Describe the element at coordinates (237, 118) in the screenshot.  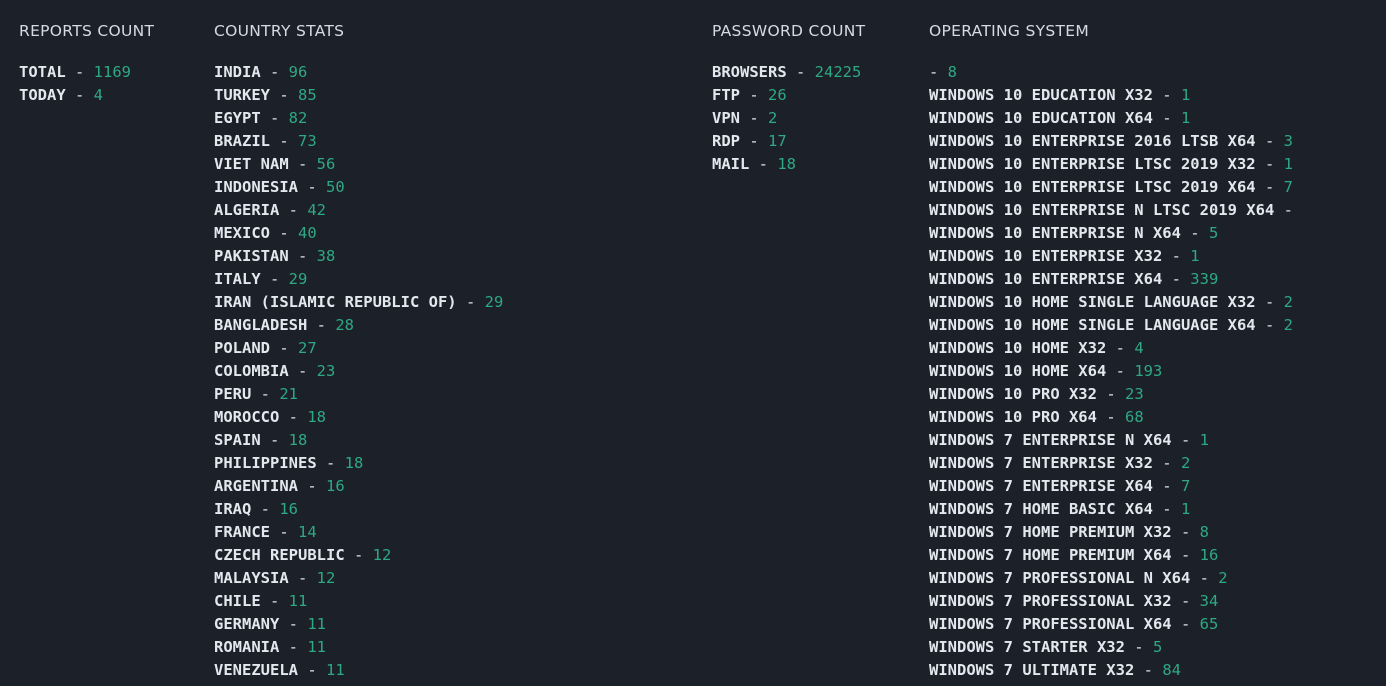
I see `stat-label: EGYPT` at that location.